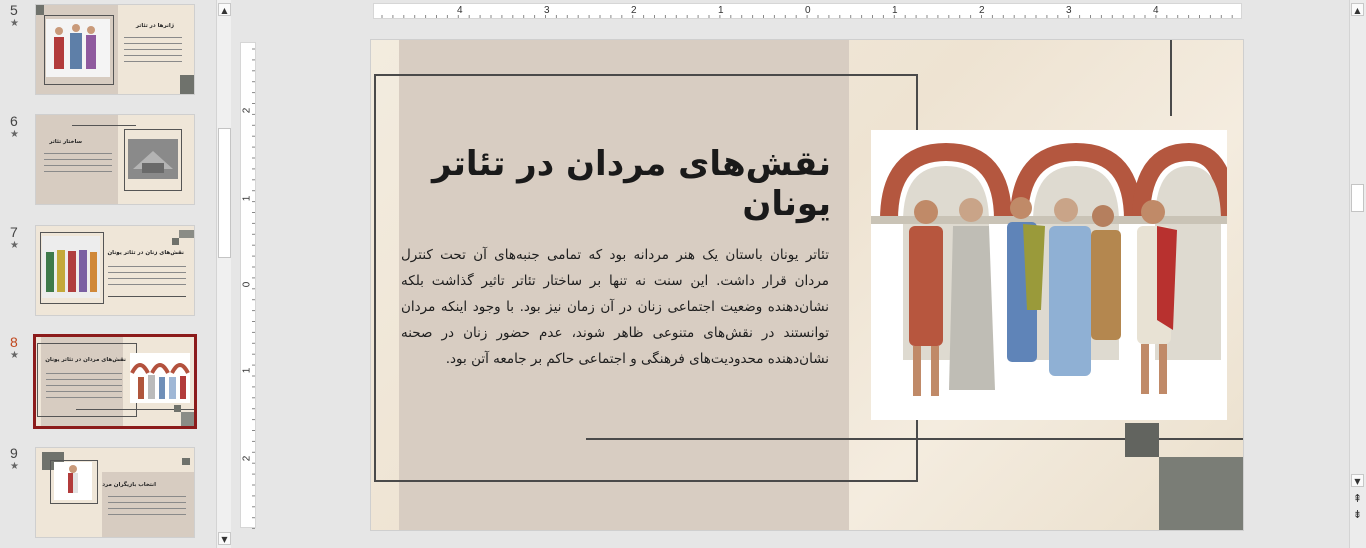 The height and width of the screenshot is (548, 1366). I want to click on thumbnail-scroll-thumb, so click(224, 193).